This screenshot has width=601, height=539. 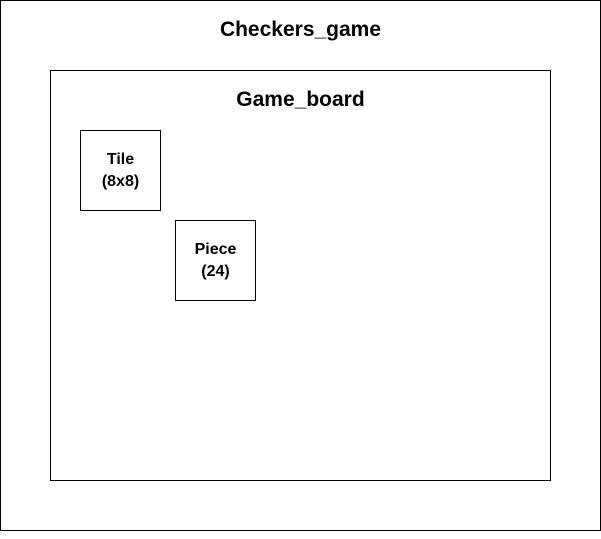 I want to click on piece-box: Piece (24), so click(x=215, y=260).